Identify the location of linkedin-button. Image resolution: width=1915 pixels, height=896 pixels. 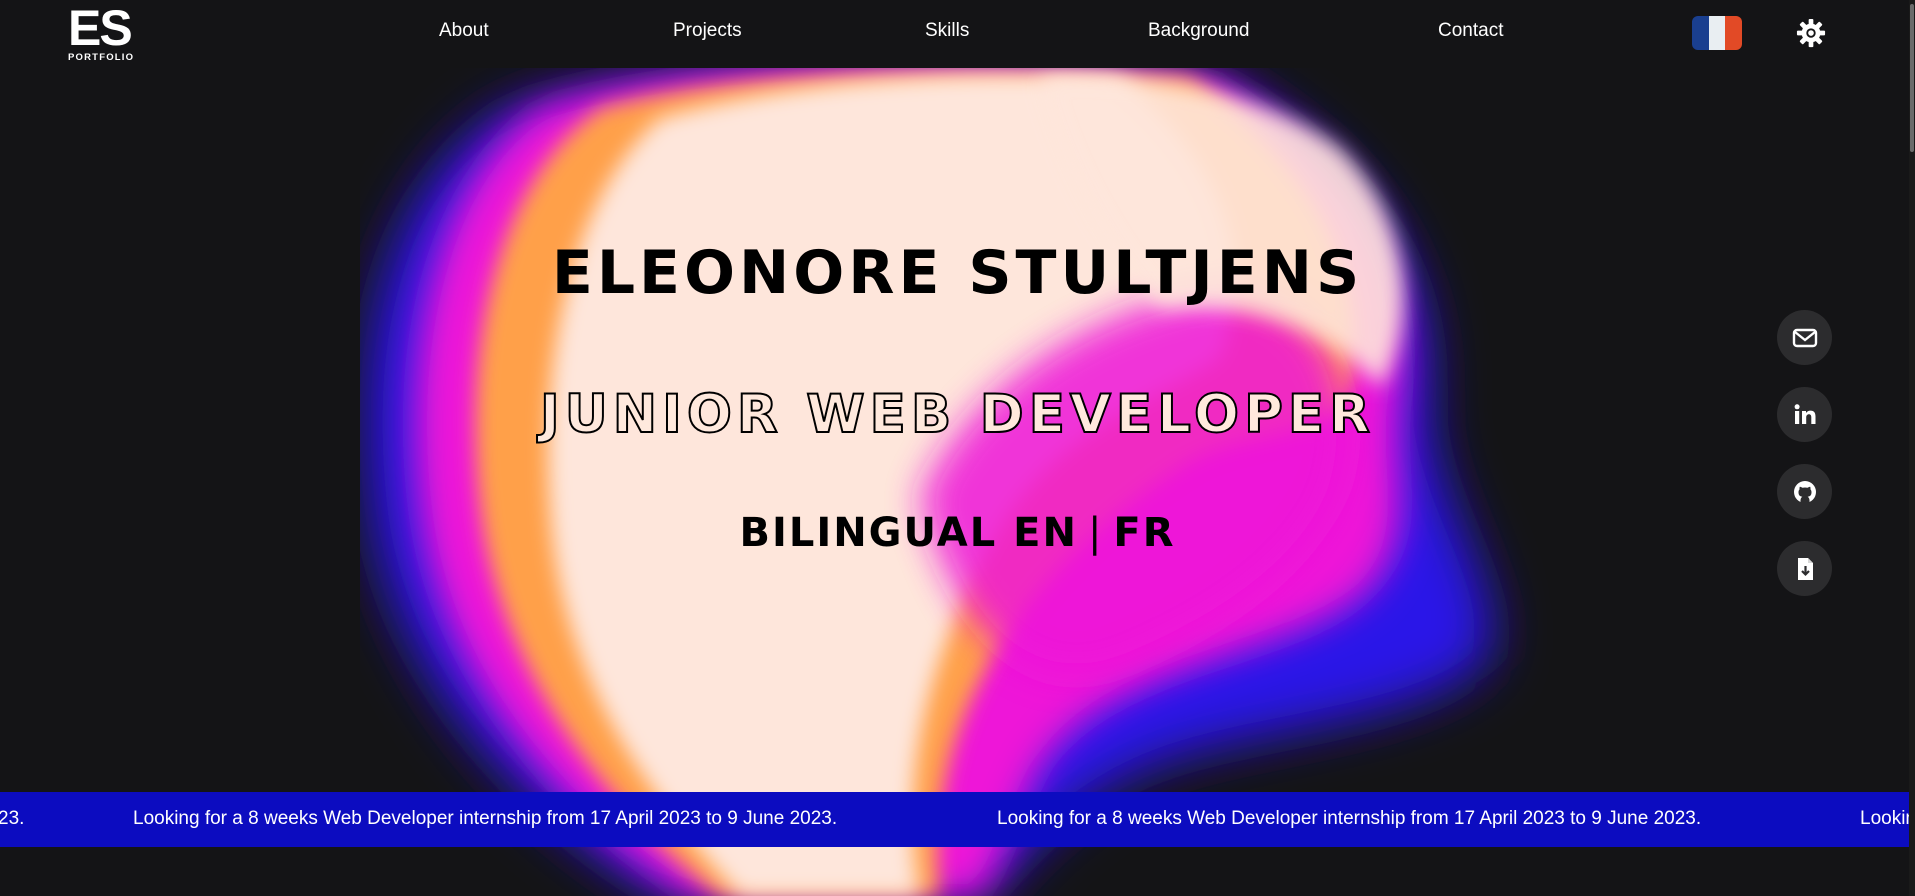
(1804, 414).